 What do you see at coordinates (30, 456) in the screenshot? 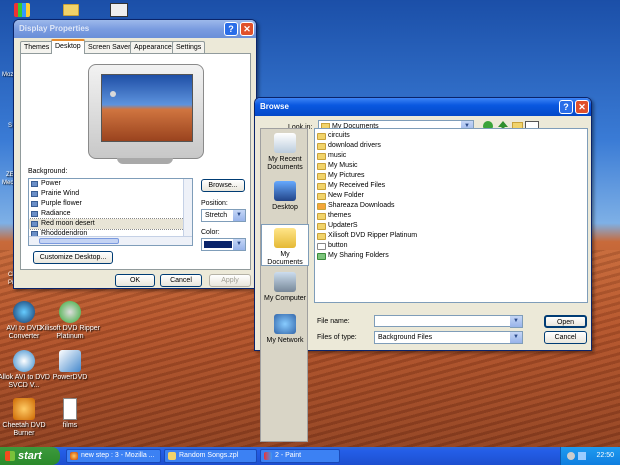
I see `start-button: start` at bounding box center [30, 456].